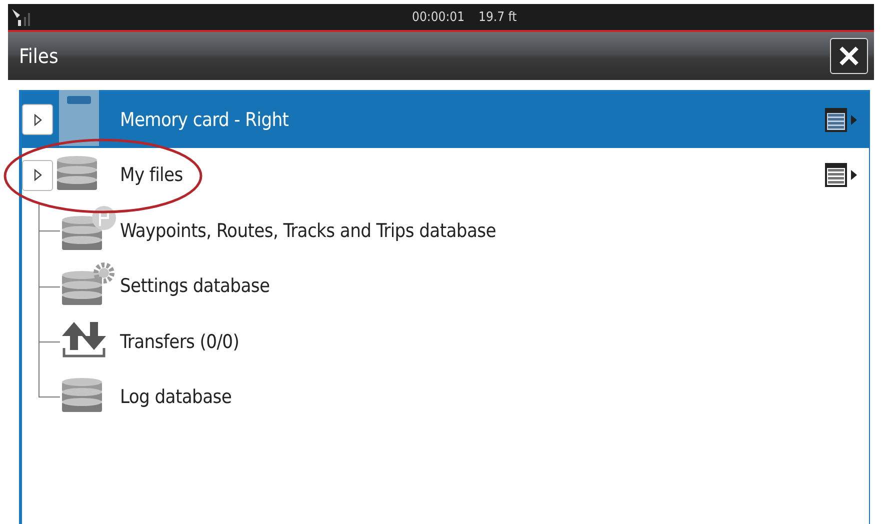 Image resolution: width=882 pixels, height=524 pixels. What do you see at coordinates (195, 286) in the screenshot?
I see `tree-item-label: Settings database` at bounding box center [195, 286].